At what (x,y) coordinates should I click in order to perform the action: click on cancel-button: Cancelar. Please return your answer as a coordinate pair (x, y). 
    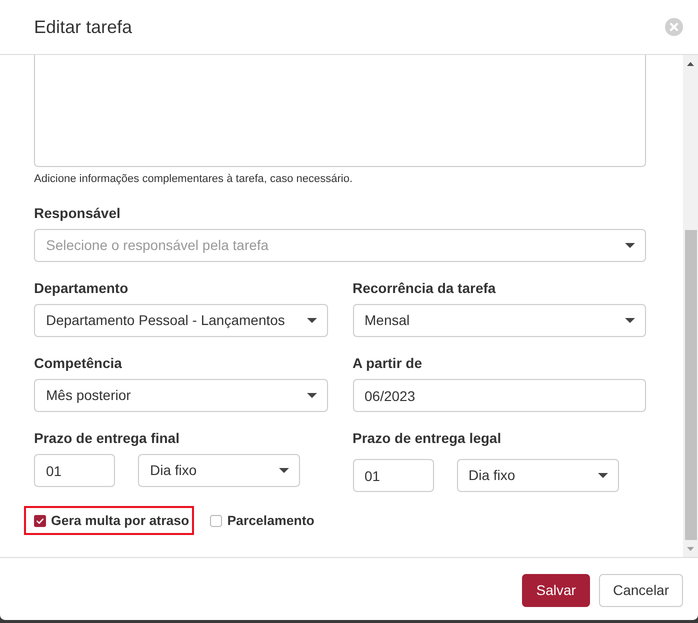
    Looking at the image, I should click on (640, 590).